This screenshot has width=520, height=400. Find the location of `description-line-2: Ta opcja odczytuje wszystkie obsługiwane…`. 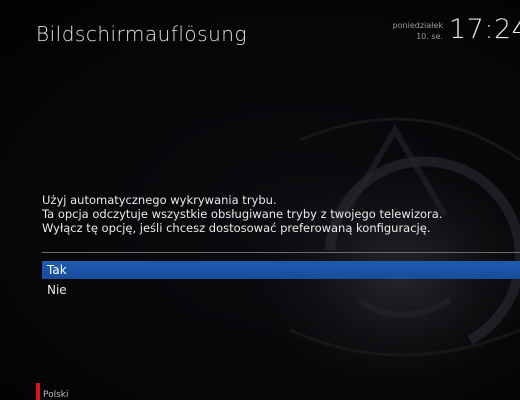

description-line-2: Ta opcja odczytuje wszystkie obsługiwane… is located at coordinates (242, 214).